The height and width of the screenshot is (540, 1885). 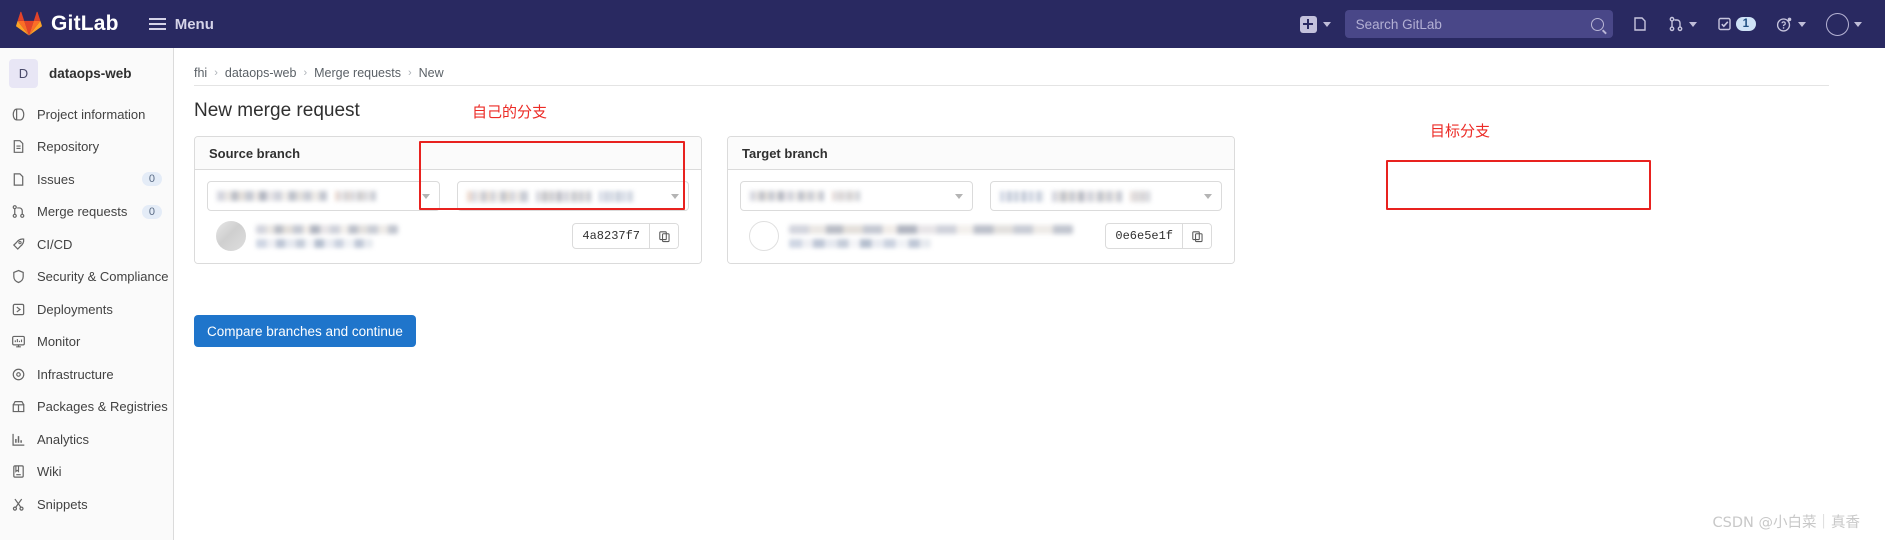 What do you see at coordinates (200, 73) in the screenshot?
I see `breadcrumb-item-group: fhi` at bounding box center [200, 73].